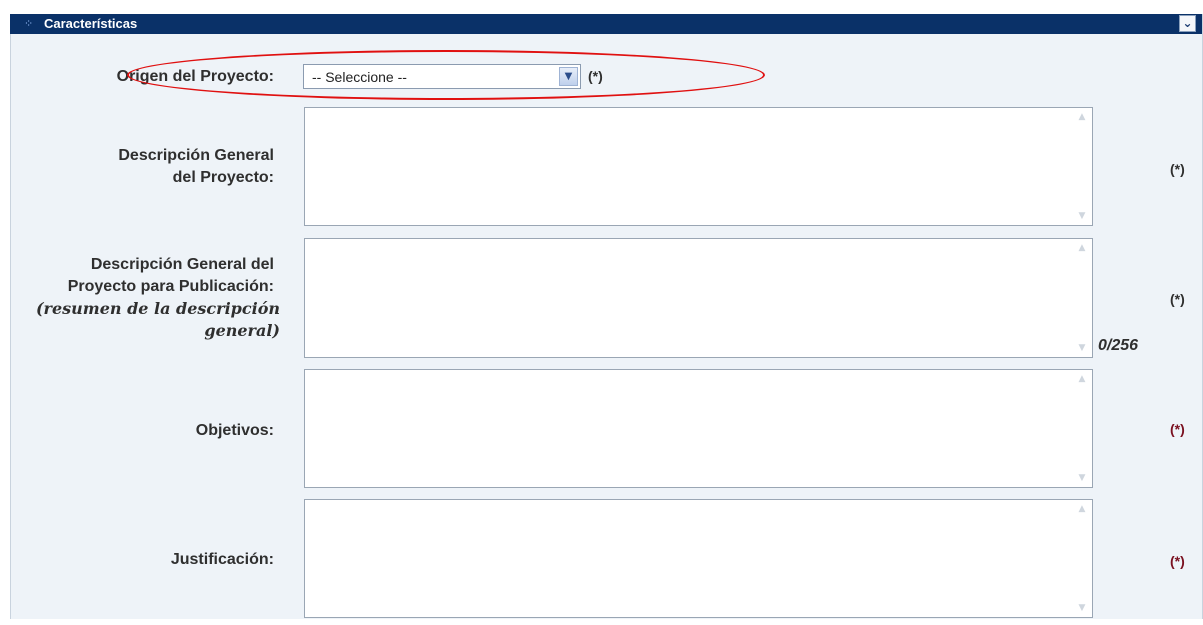 This screenshot has height=625, width=1203. What do you see at coordinates (234, 430) in the screenshot?
I see `objetivos-label: Objetivos:` at bounding box center [234, 430].